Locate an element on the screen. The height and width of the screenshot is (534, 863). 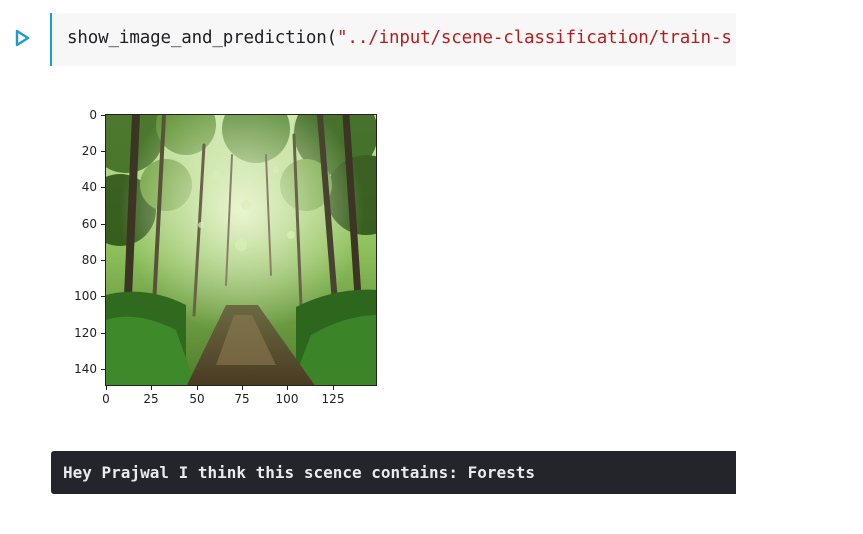
y-tick-label: 40 is located at coordinates (89, 187).